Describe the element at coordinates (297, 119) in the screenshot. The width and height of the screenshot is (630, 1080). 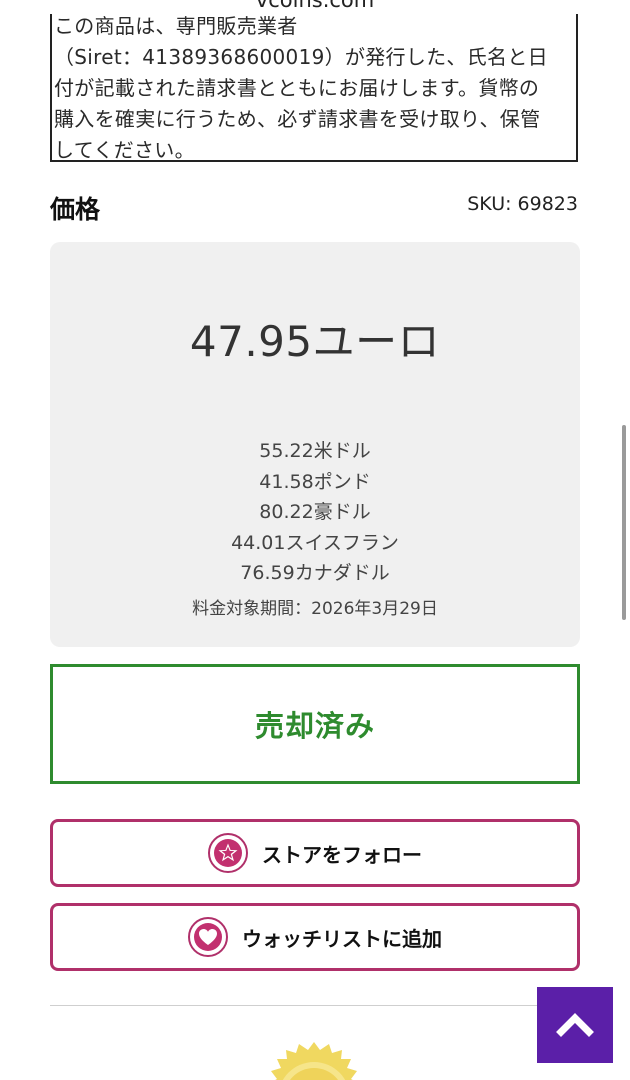
I see `notice-line: 購入を確実に行うため、必ず請求書を受け取り、保管` at that location.